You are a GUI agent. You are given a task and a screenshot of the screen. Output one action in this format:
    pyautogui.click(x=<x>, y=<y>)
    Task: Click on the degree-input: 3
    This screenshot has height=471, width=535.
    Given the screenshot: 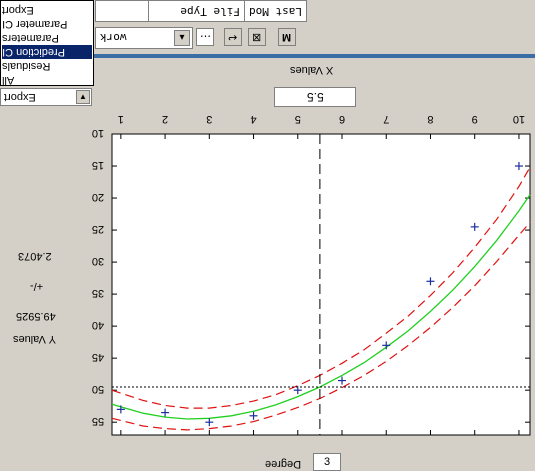 What is the action you would take?
    pyautogui.click(x=327, y=462)
    